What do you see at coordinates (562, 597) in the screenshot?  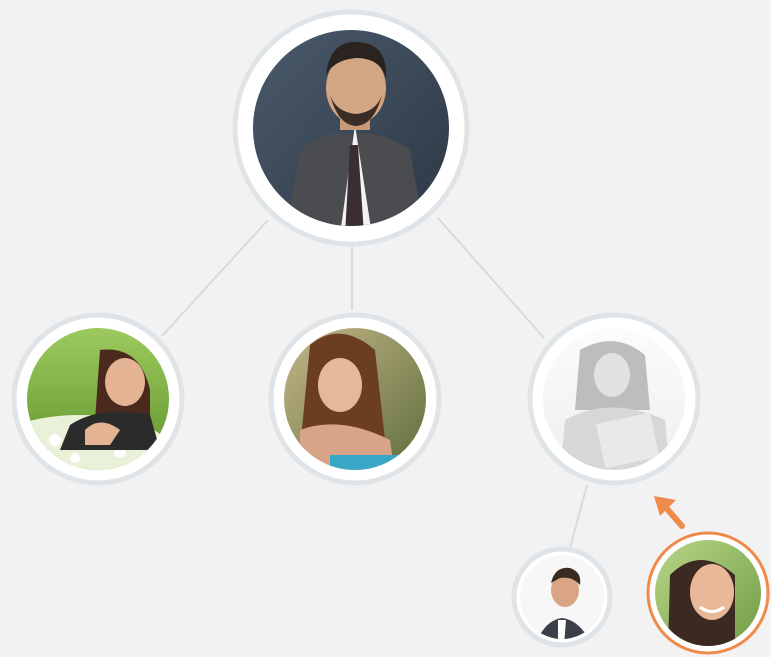 I see `node-sub-employee` at bounding box center [562, 597].